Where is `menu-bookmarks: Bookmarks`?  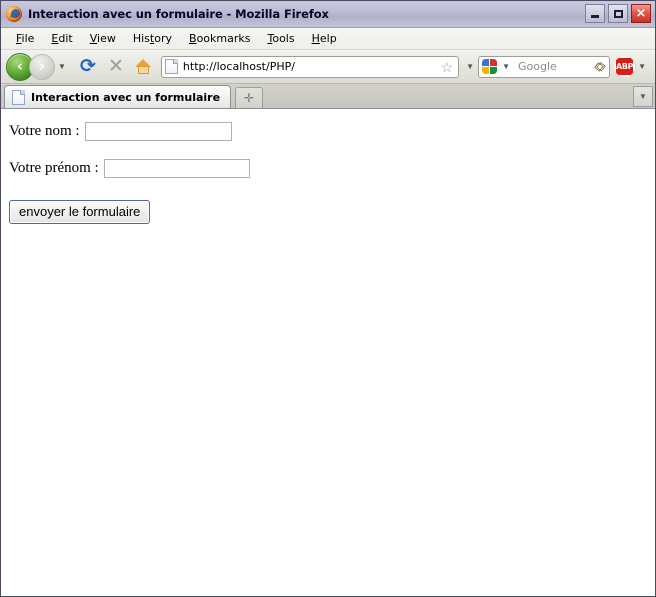
menu-bookmarks: Bookmarks is located at coordinates (220, 38).